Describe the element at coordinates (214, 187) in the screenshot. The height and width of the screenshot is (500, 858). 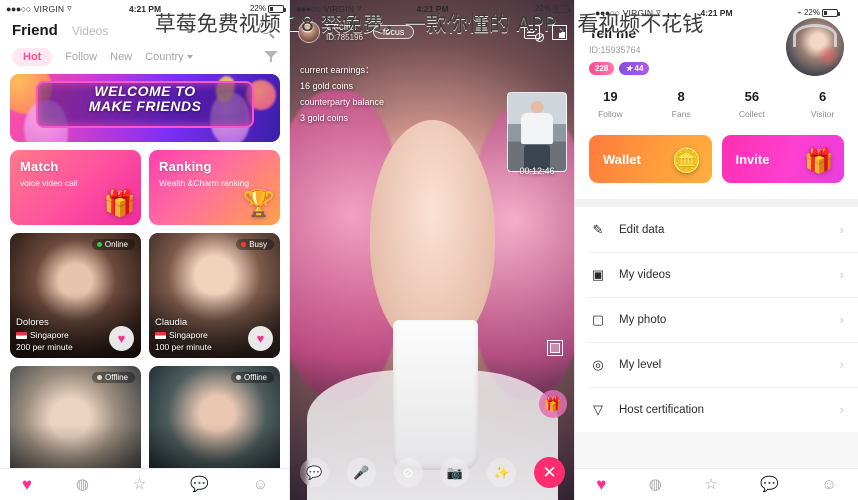
I see `ranking-tile: Ranking Wealth &Charm ranking 🏆` at that location.